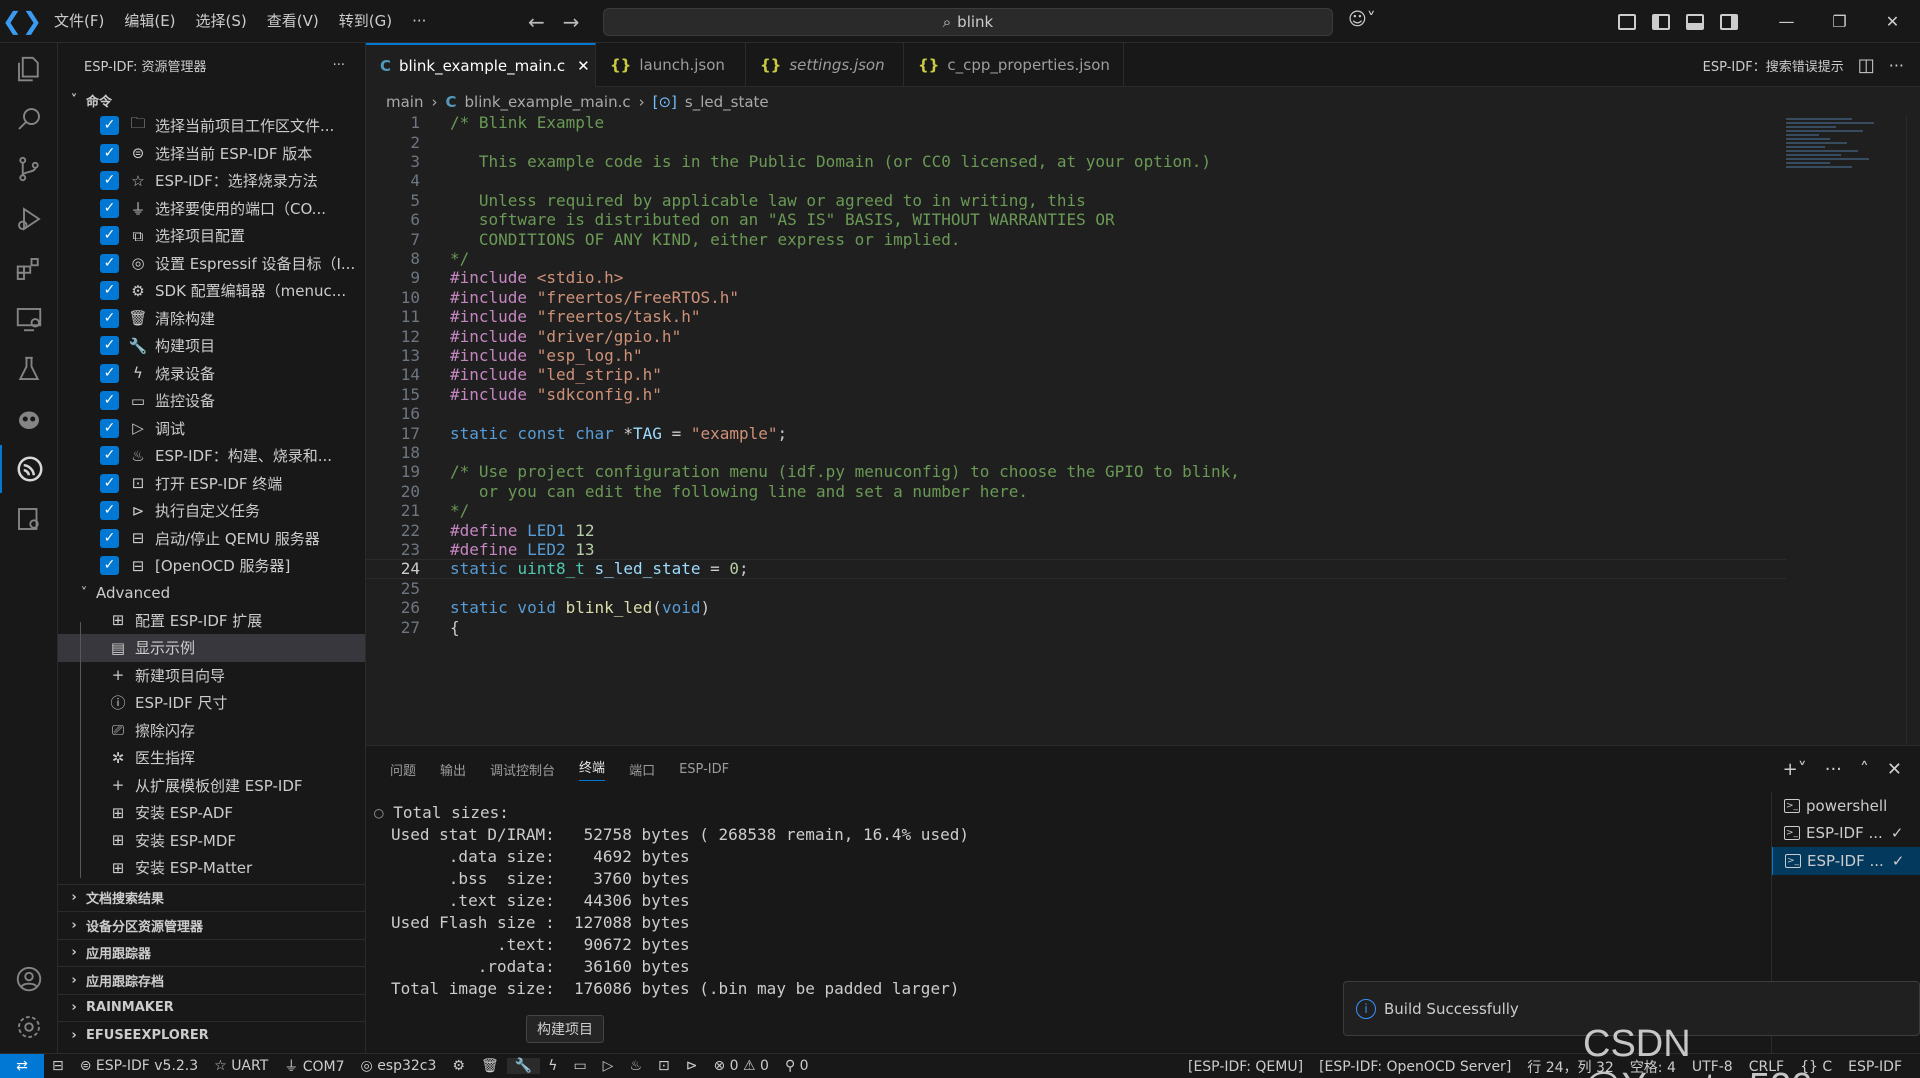 The height and width of the screenshot is (1078, 1920). I want to click on menu-item: 选择(S), so click(221, 21).